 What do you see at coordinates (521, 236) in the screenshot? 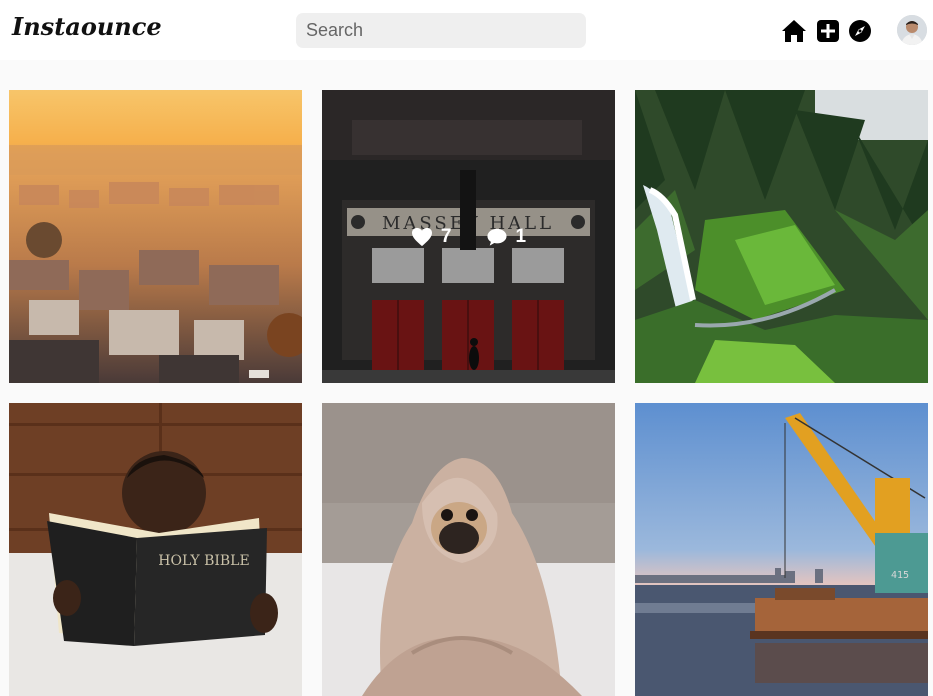
I see `comments-count: 1` at bounding box center [521, 236].